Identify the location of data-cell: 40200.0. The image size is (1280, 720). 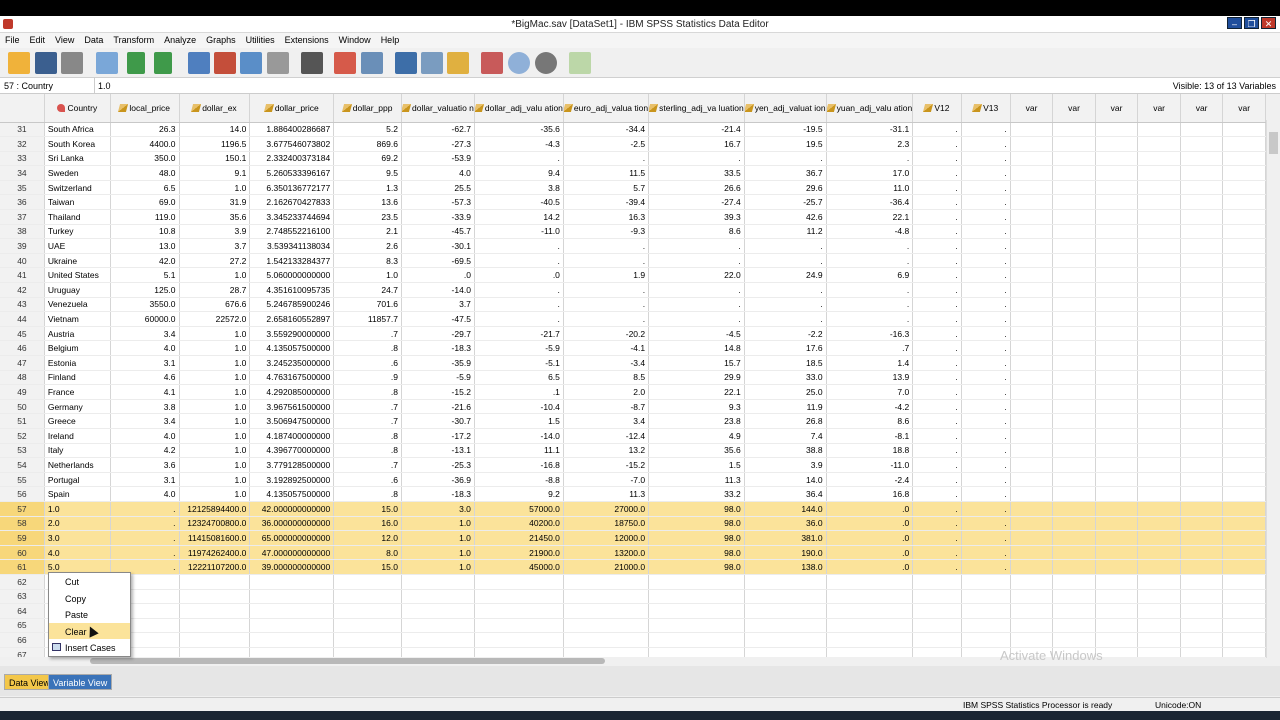
(519, 524).